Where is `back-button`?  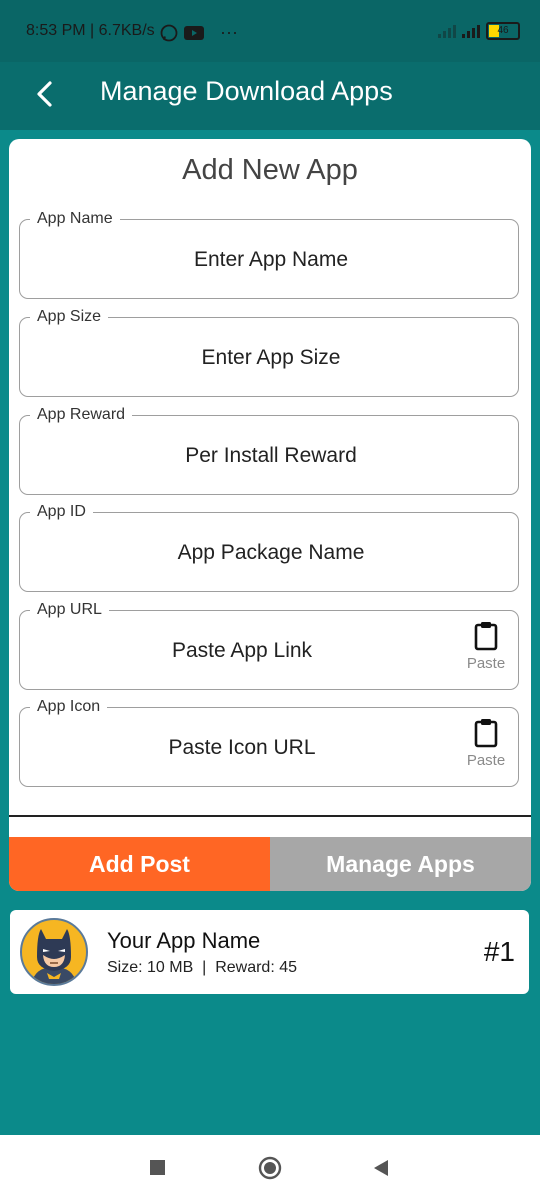
back-button is located at coordinates (44, 94).